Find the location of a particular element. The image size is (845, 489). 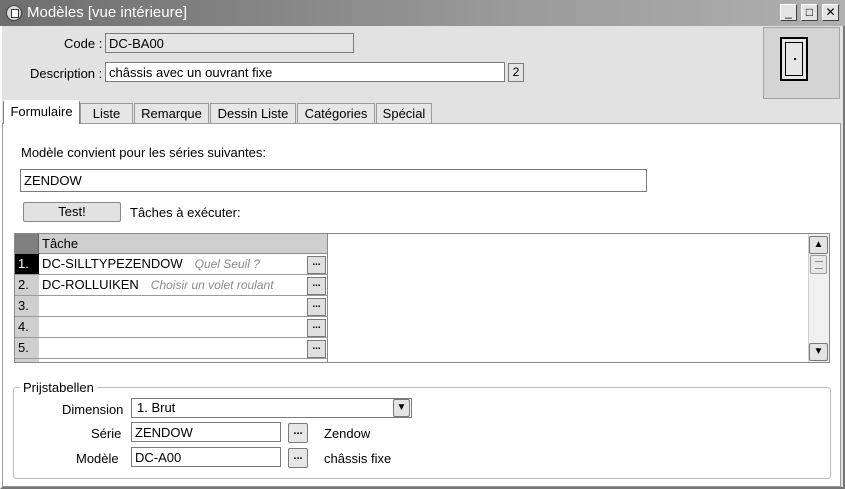

grid-column-header: Tâche is located at coordinates (183, 244).